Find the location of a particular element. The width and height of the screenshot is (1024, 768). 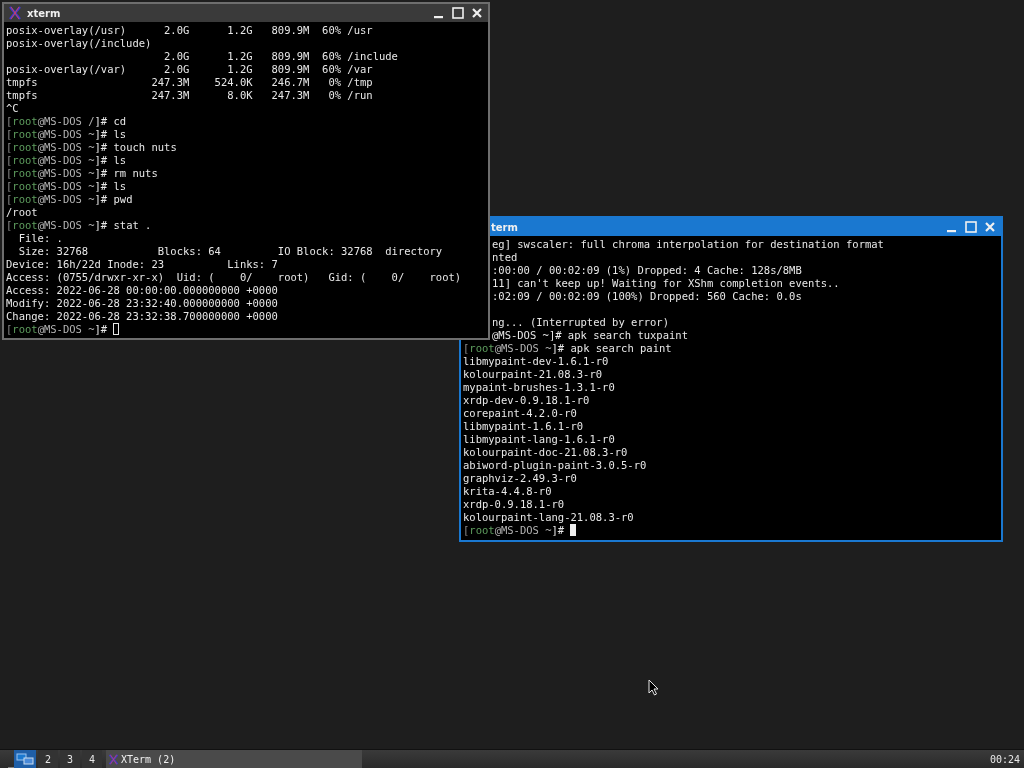

terminal-line: eg] swscaler: full chroma interpolation for destination format is located at coordinates (688, 244).